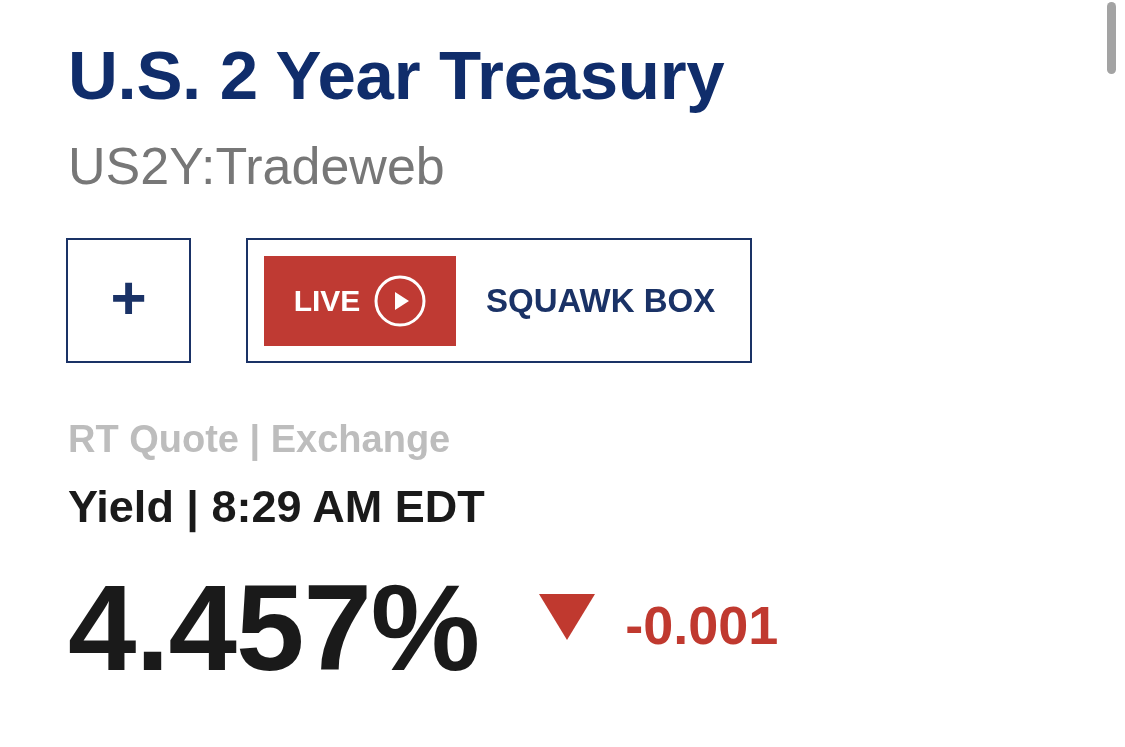  I want to click on live-label: LIVE, so click(327, 300).